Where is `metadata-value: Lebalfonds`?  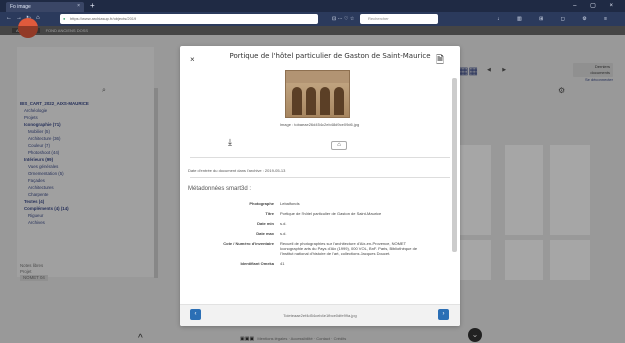 metadata-value: Lebalfonds is located at coordinates (290, 203).